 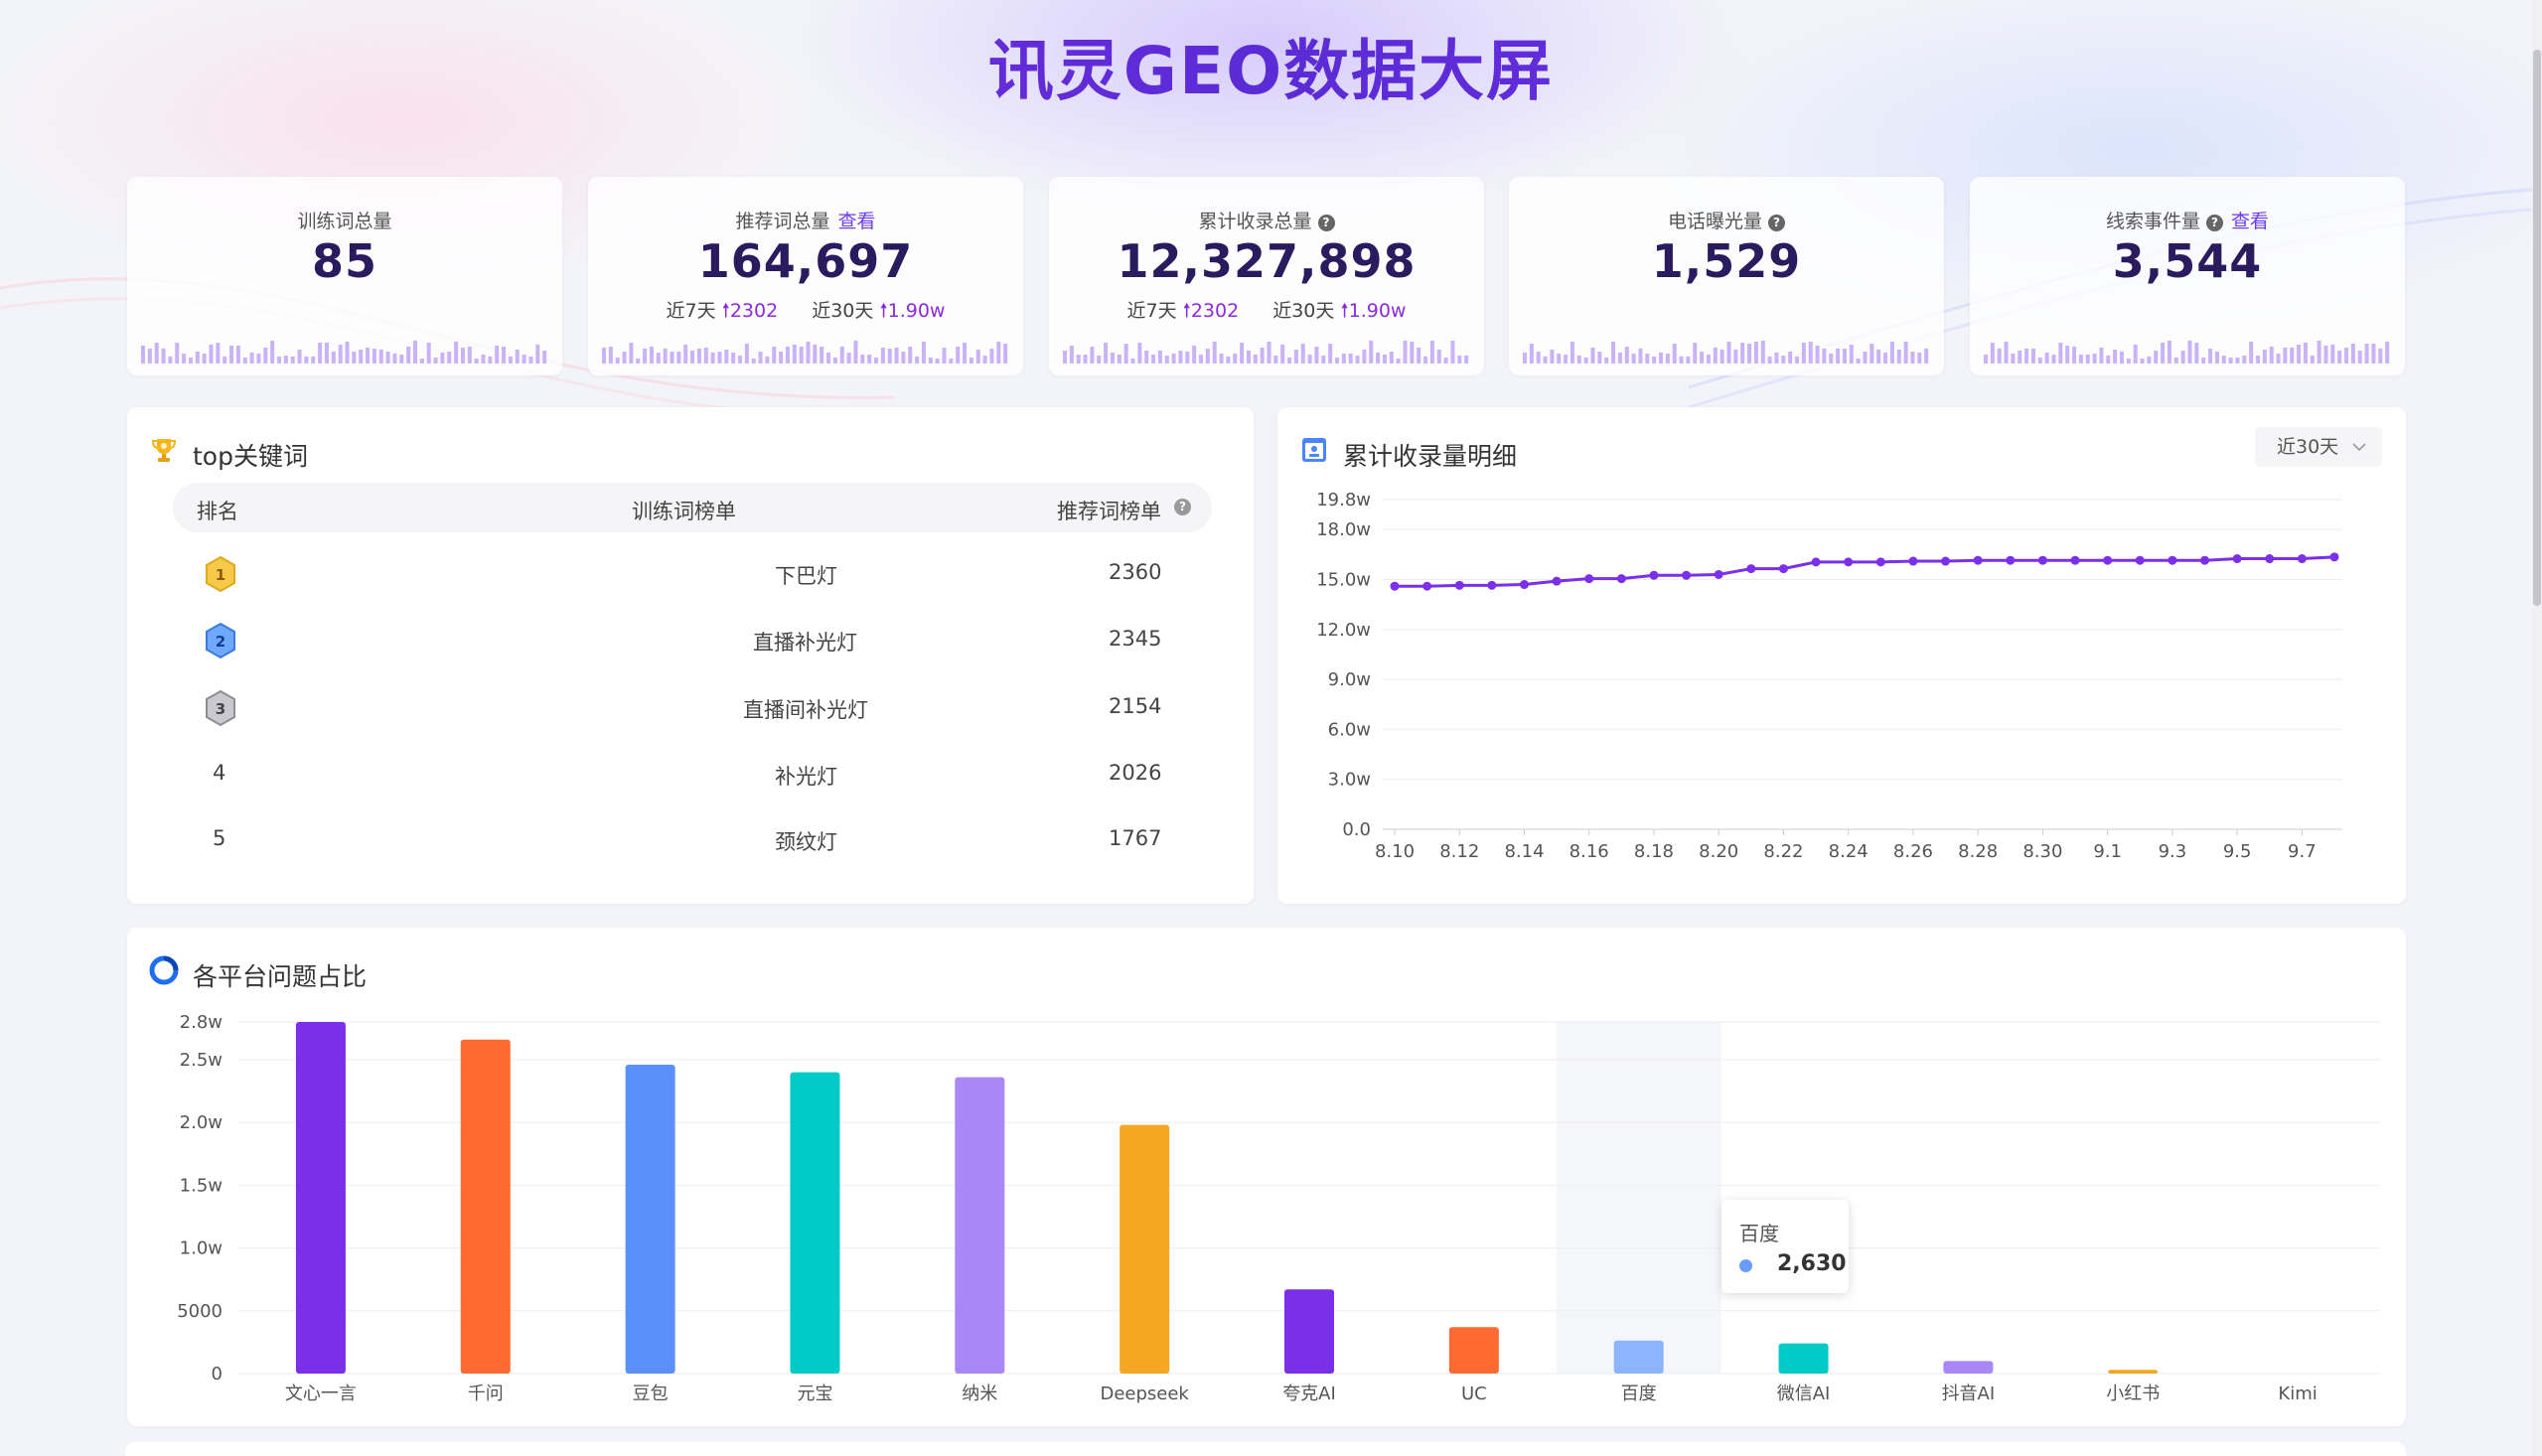 What do you see at coordinates (843, 311) in the screenshot?
I see `trend-label-30d: 近30天` at bounding box center [843, 311].